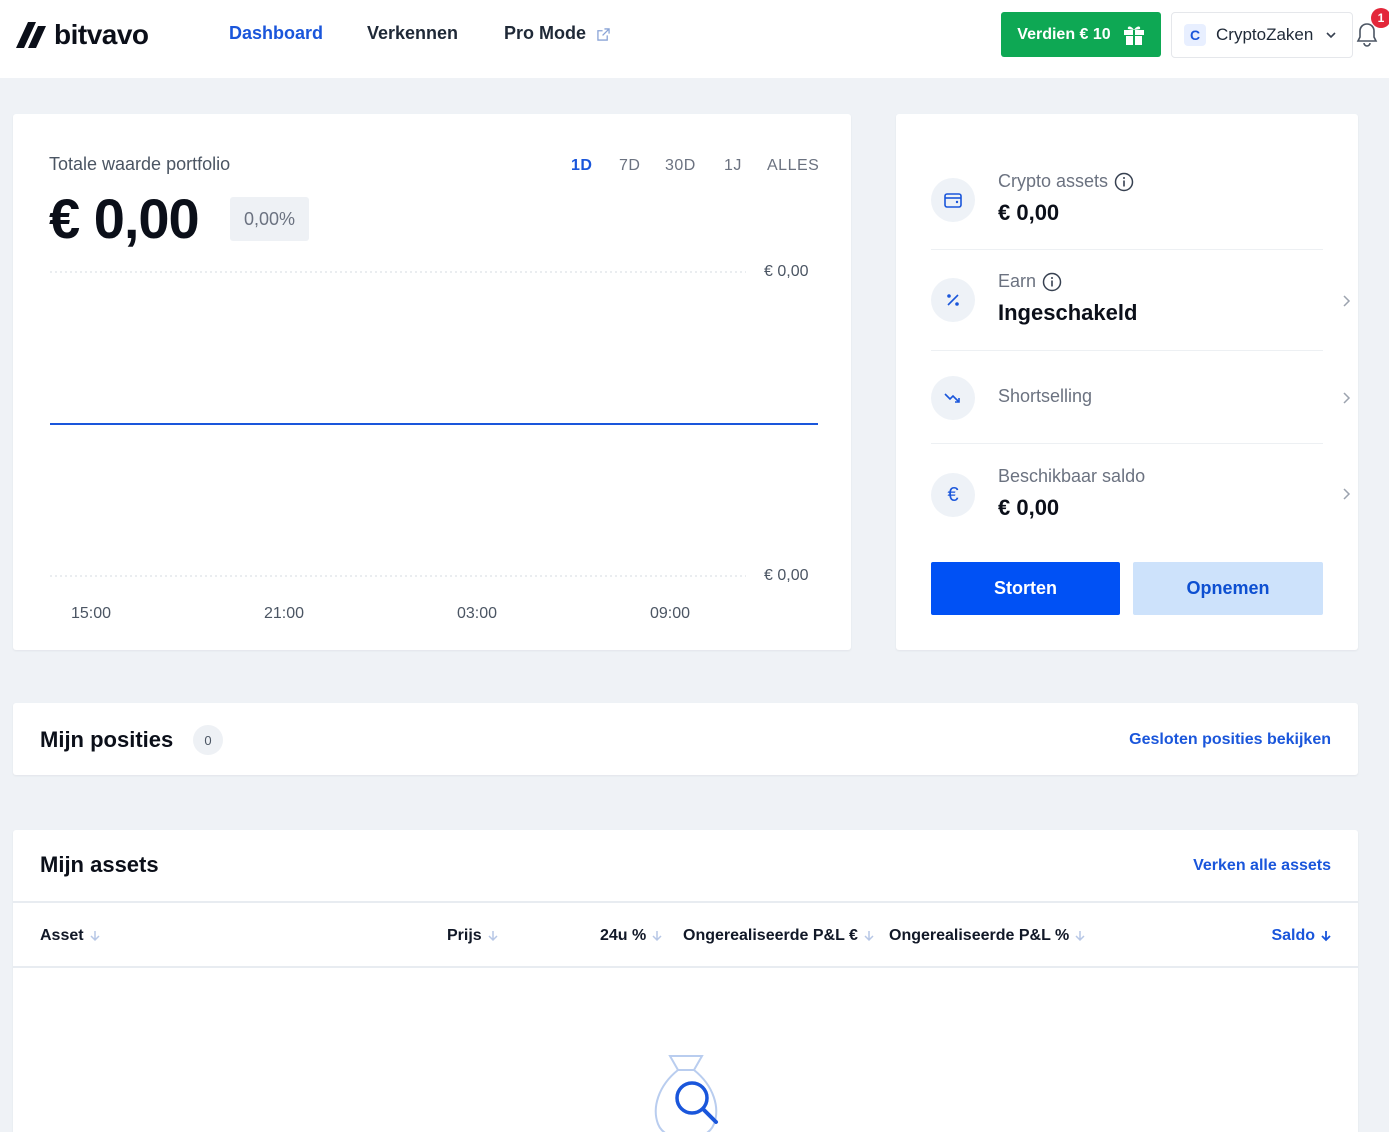  Describe the element at coordinates (1045, 396) in the screenshot. I see `shortselling-label: Shortselling` at that location.